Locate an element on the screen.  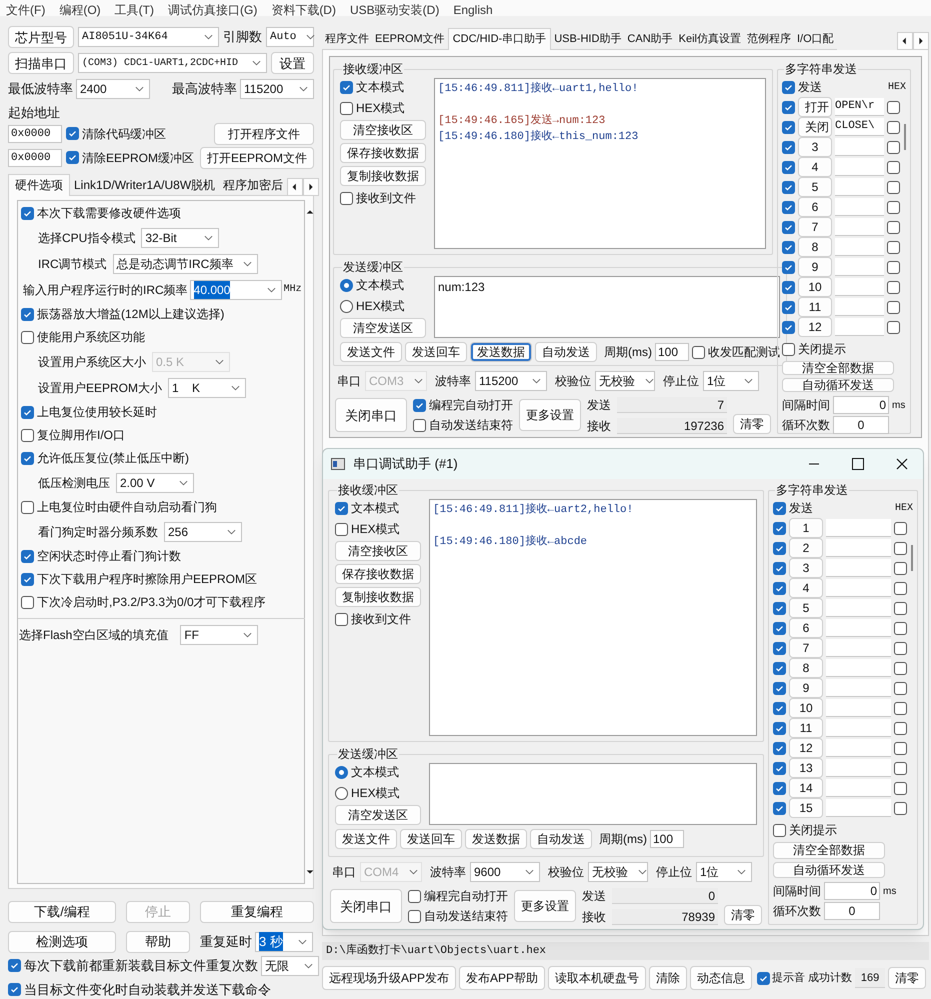
dropdown: 9600 is located at coordinates (505, 872).